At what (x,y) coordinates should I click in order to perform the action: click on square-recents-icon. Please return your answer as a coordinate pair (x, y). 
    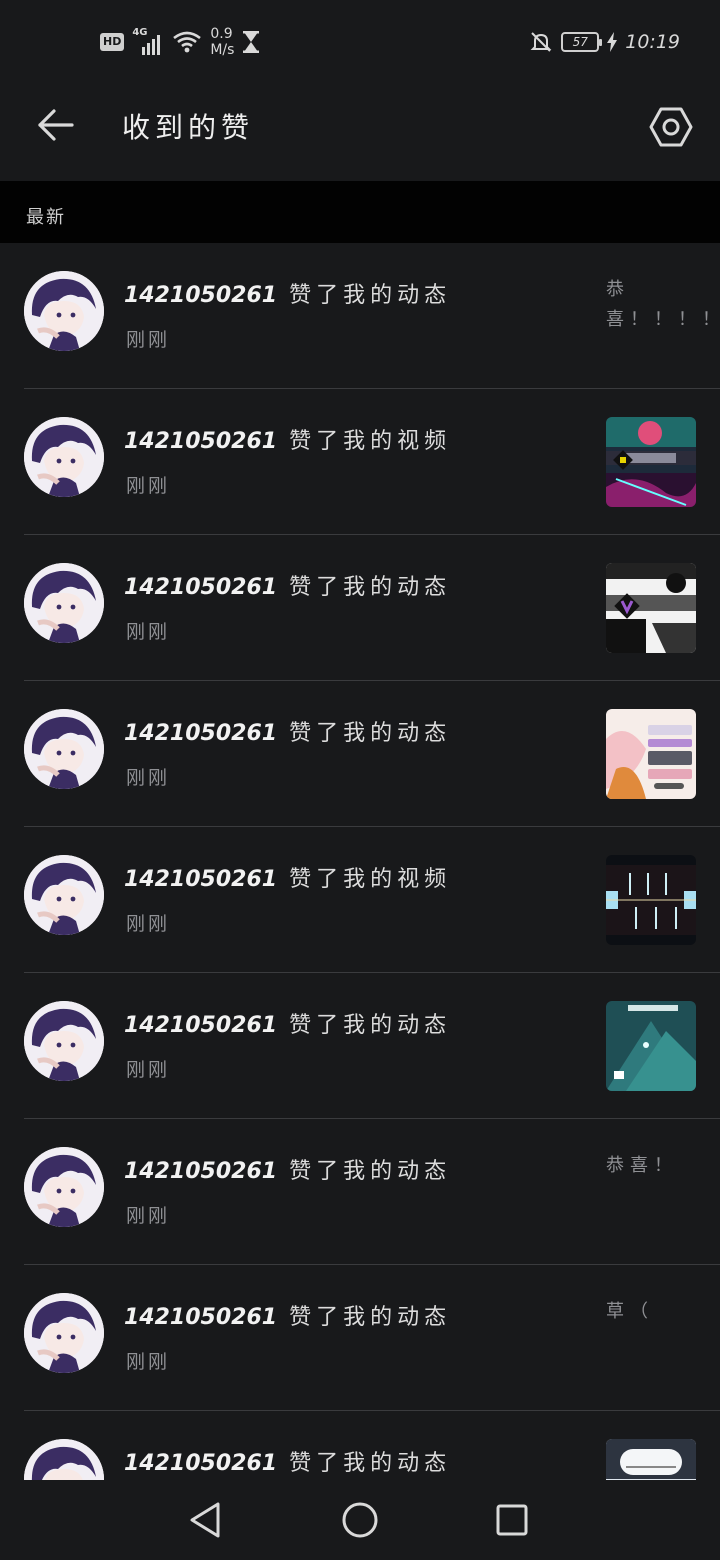
    Looking at the image, I should click on (512, 1520).